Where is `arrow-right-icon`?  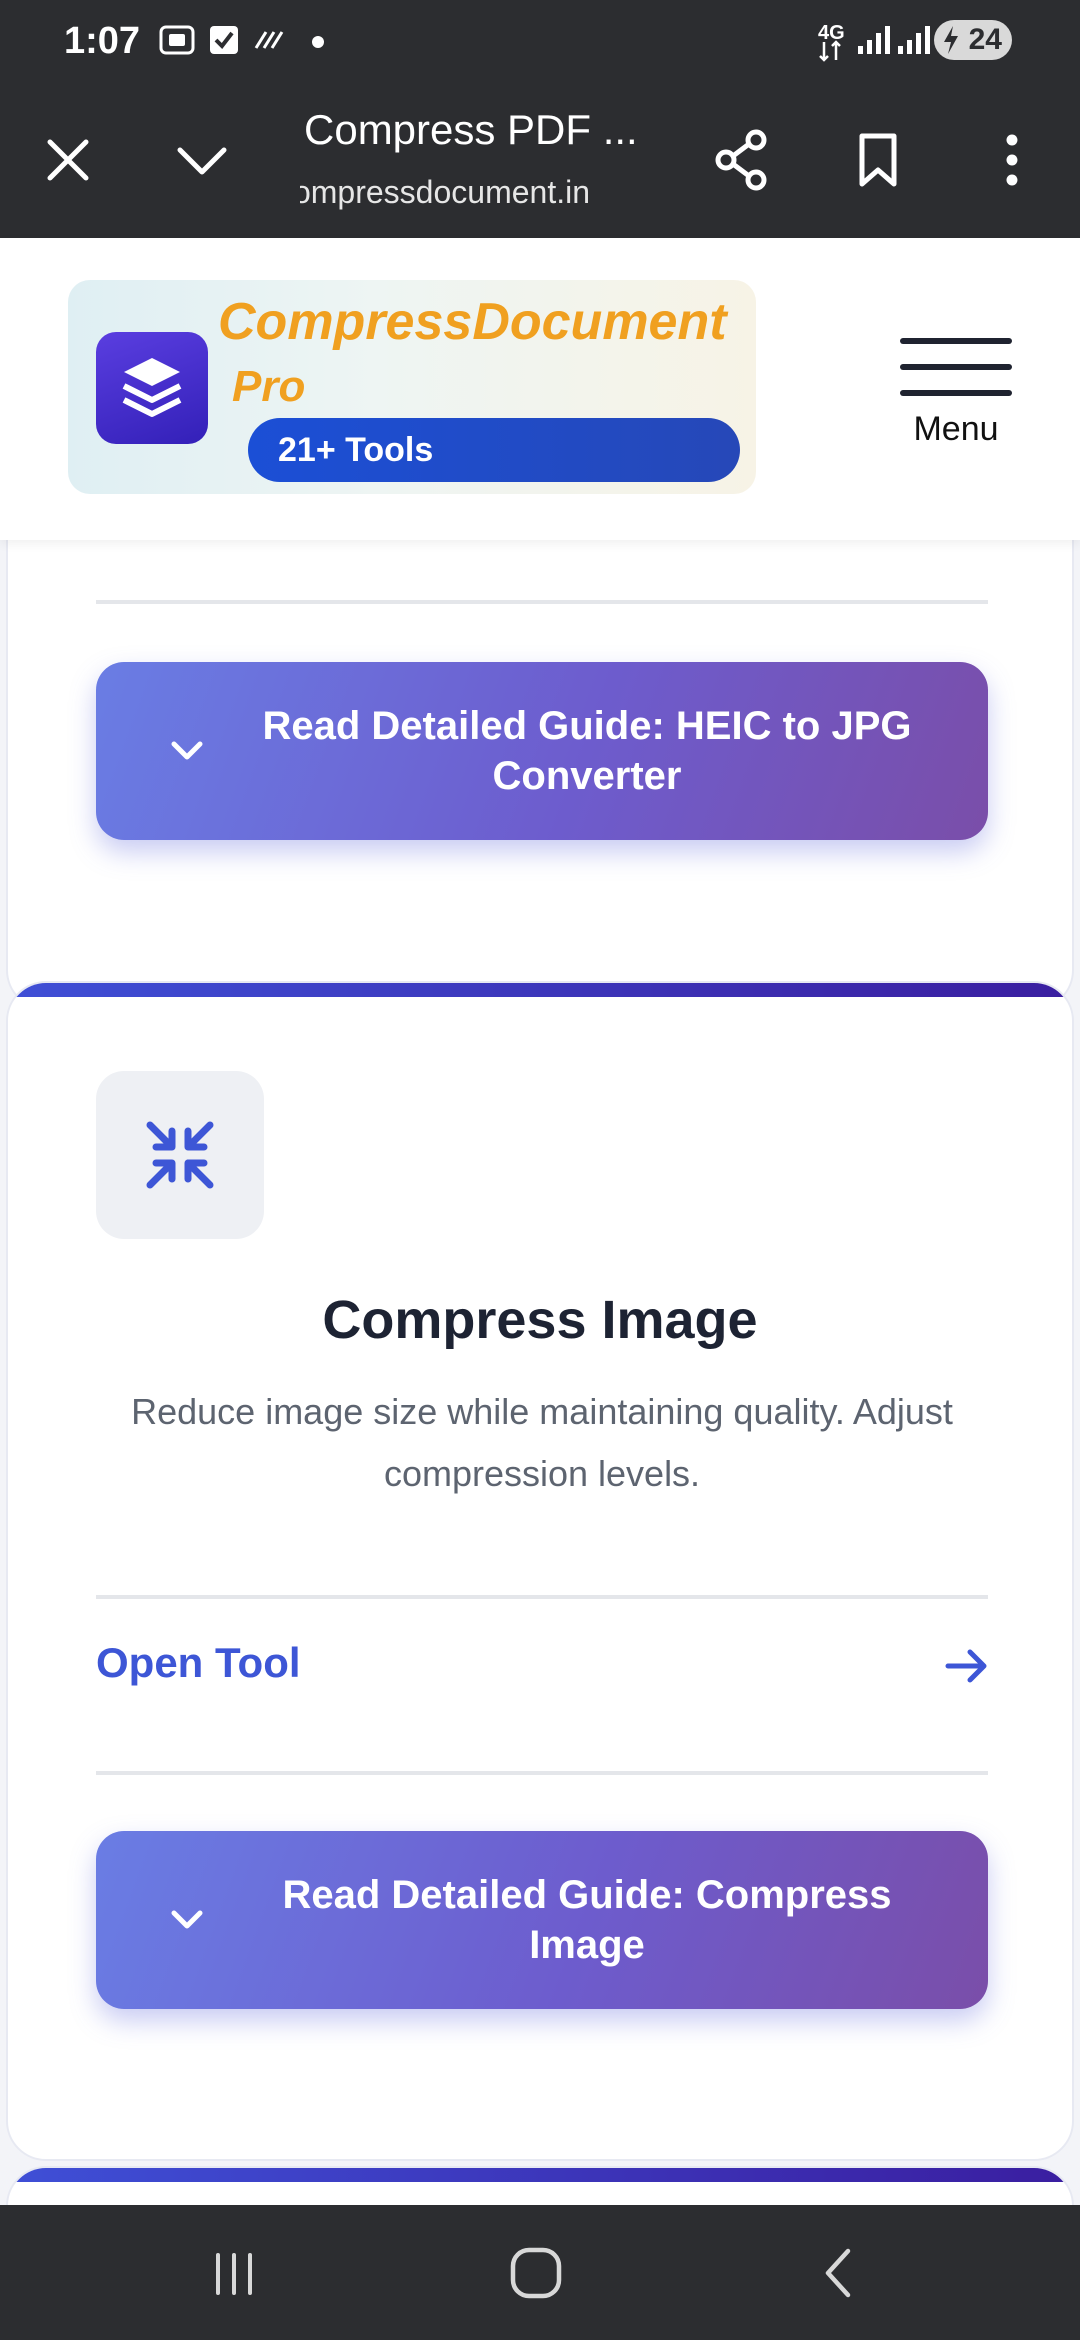 arrow-right-icon is located at coordinates (967, 1666).